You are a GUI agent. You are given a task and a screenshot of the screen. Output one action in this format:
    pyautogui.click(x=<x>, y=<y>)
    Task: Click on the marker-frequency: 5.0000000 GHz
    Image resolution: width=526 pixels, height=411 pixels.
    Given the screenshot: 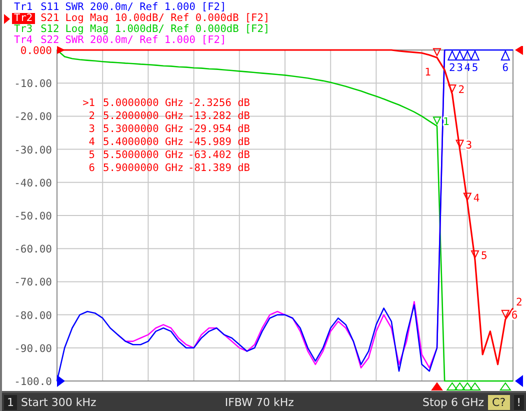 What is the action you would take?
    pyautogui.click(x=143, y=103)
    